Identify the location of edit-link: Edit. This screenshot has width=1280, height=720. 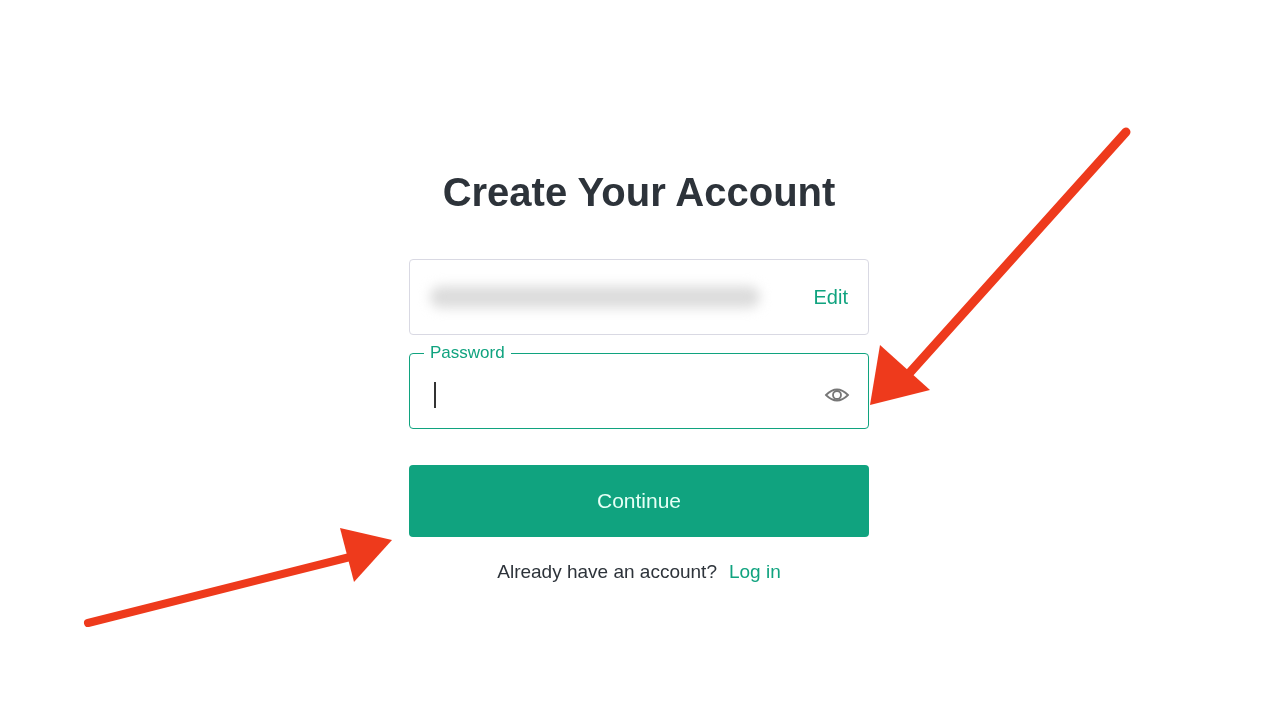
(830, 297).